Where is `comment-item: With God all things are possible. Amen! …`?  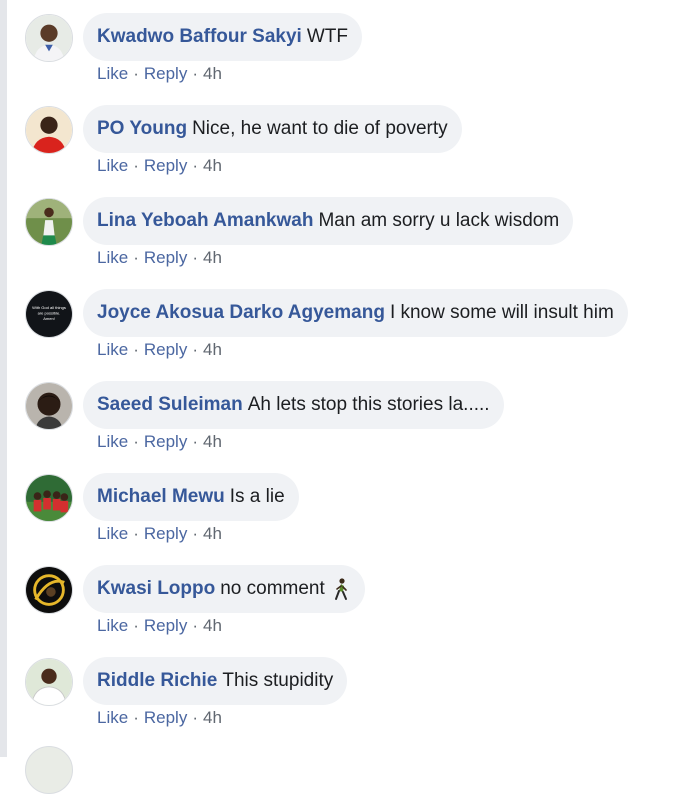
comment-item: With God all things are possible. Amen! … is located at coordinates (337, 322).